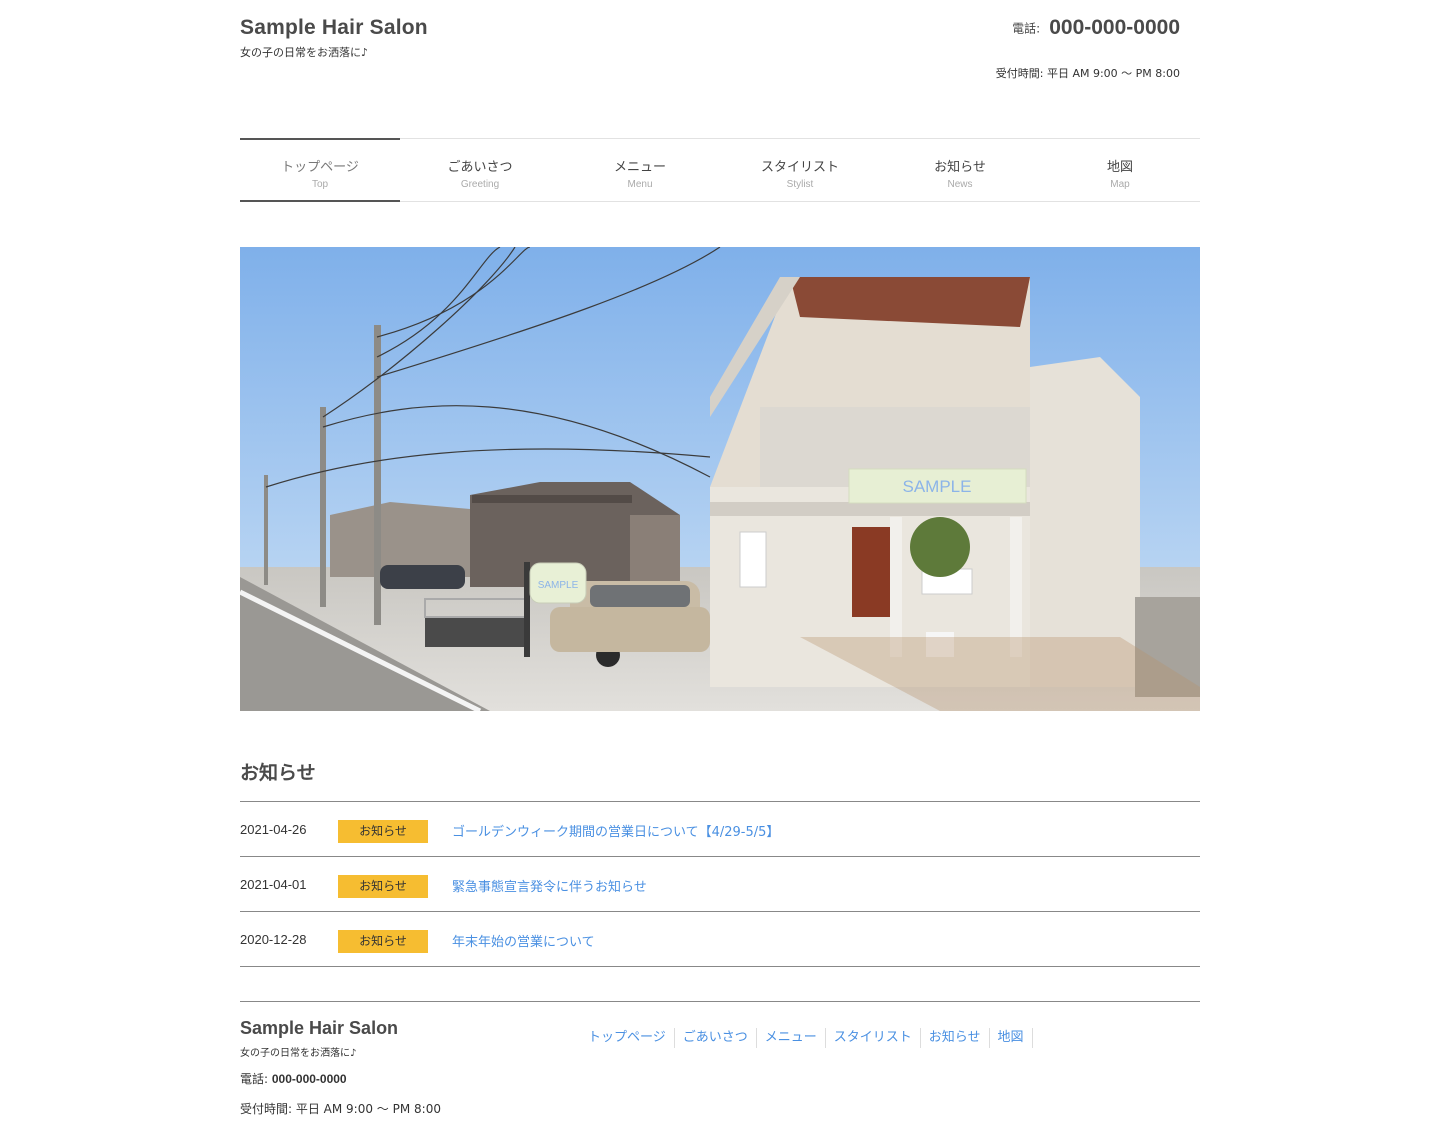  What do you see at coordinates (937, 486) in the screenshot?
I see `sign-large-text: SAMPLE` at bounding box center [937, 486].